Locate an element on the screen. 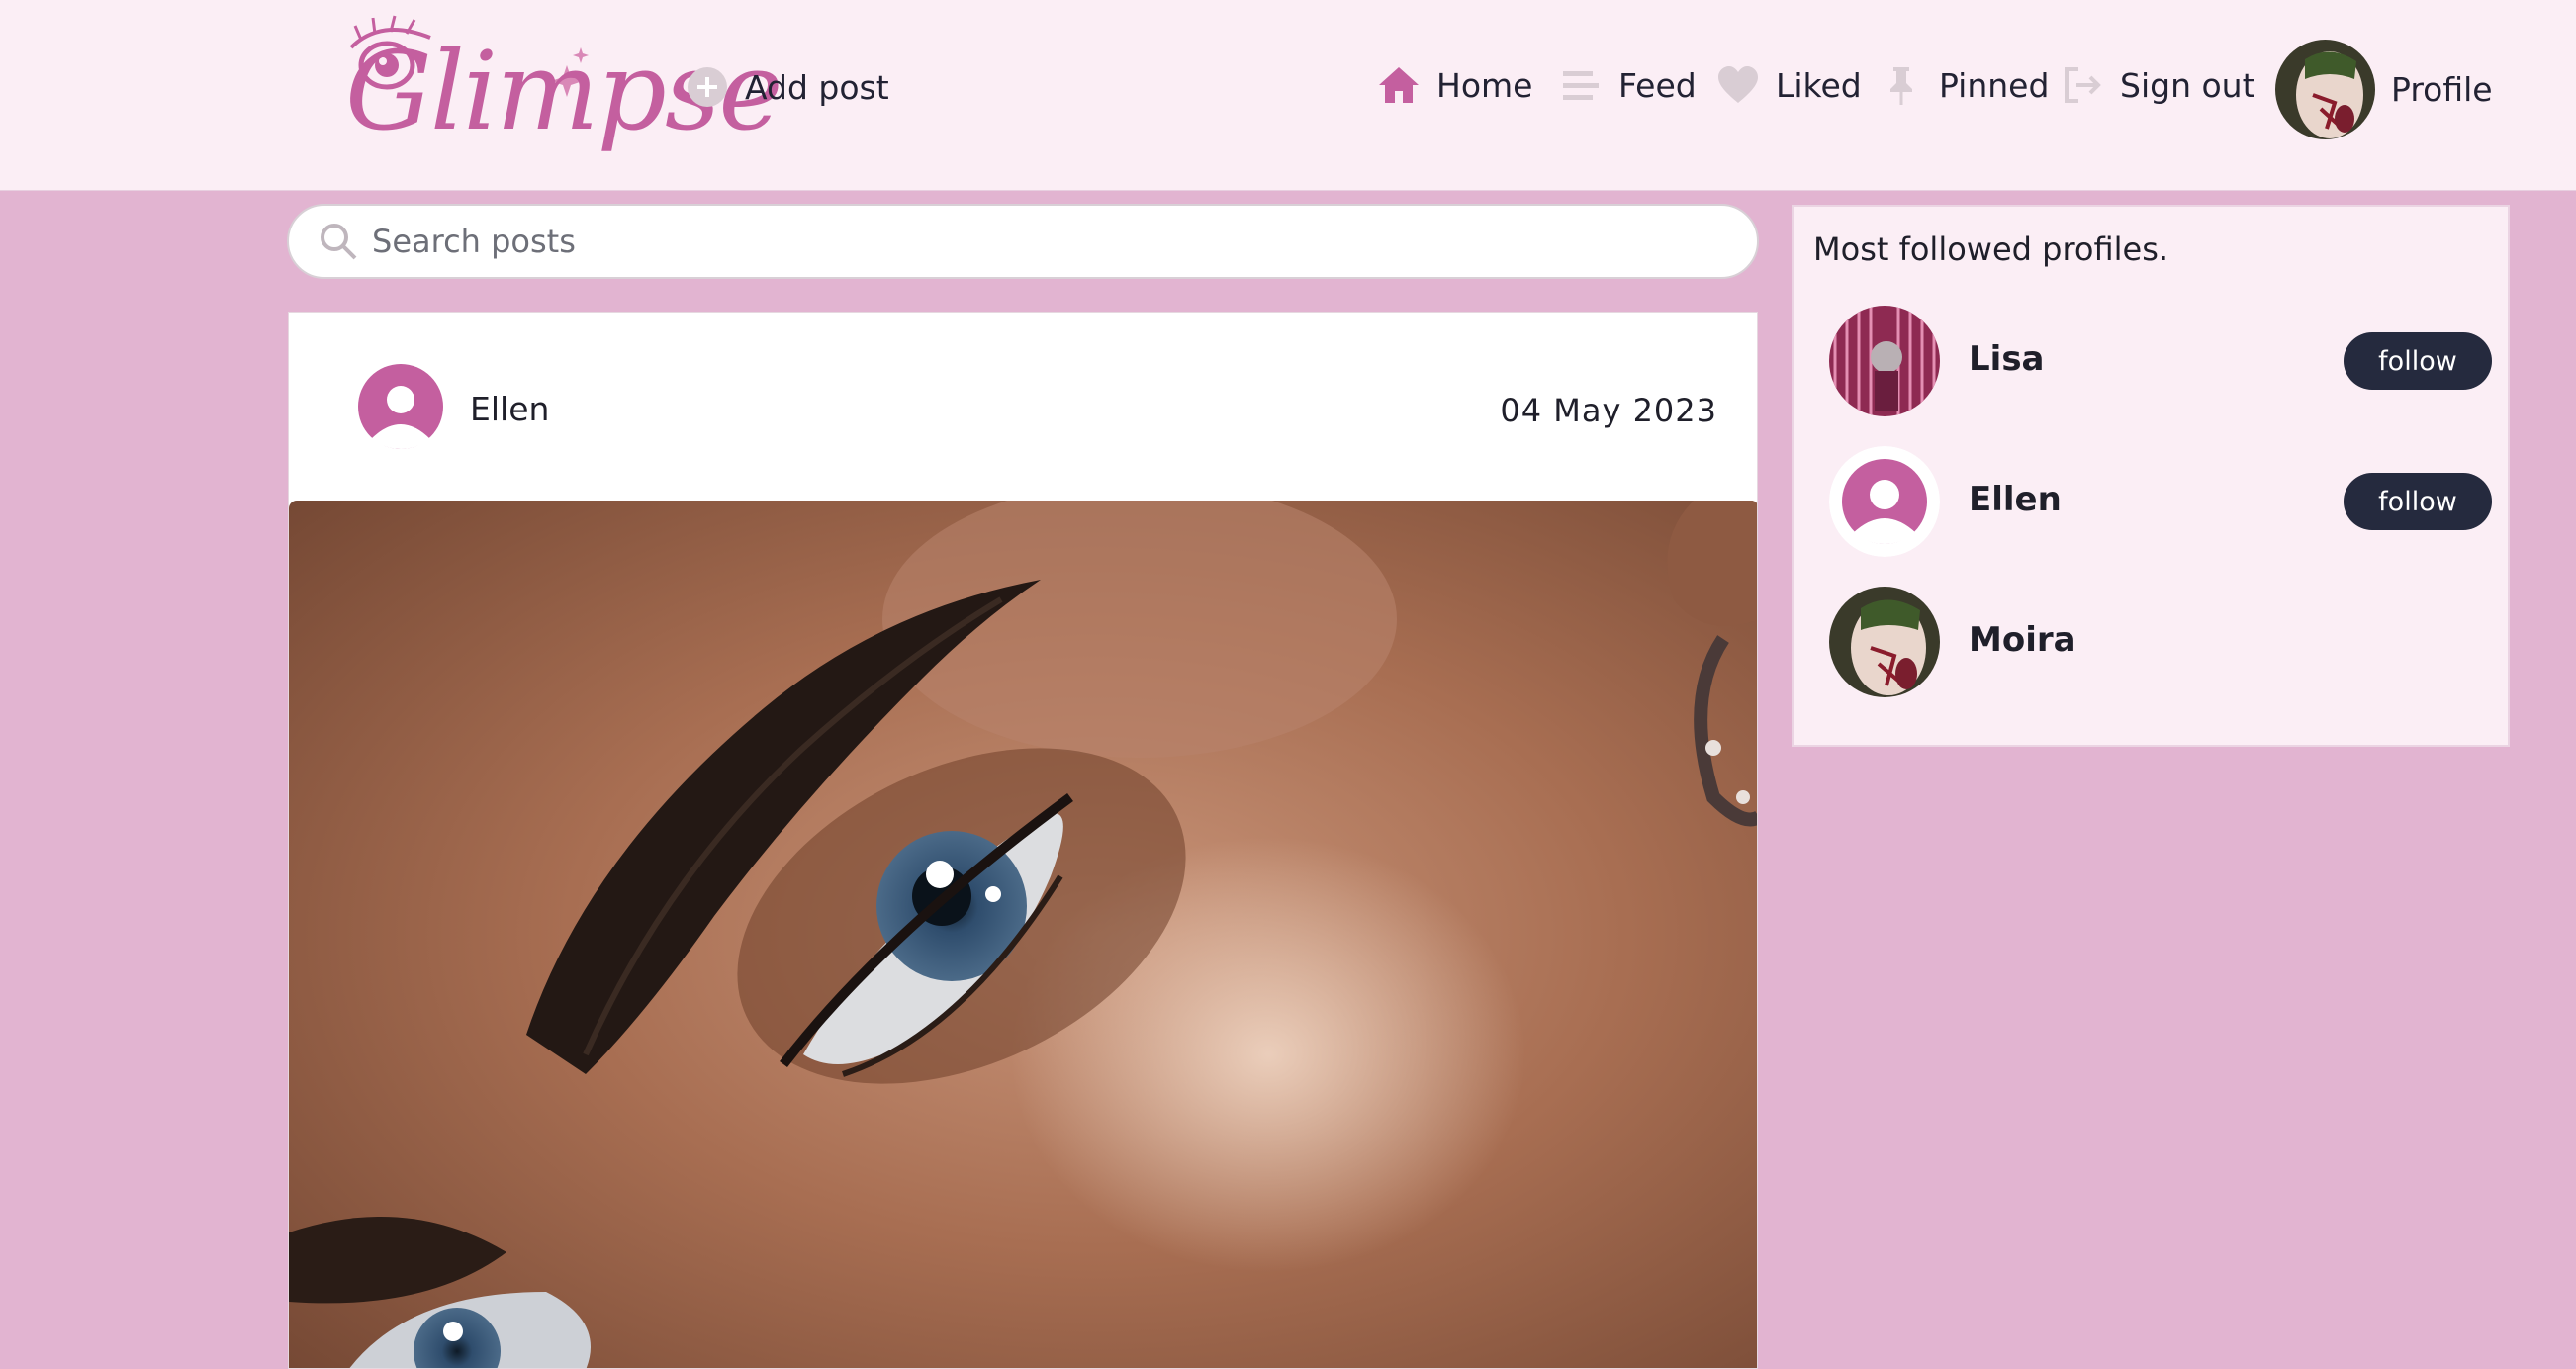 This screenshot has height=1369, width=2576. follow-lisa-button: follow is located at coordinates (2418, 361).